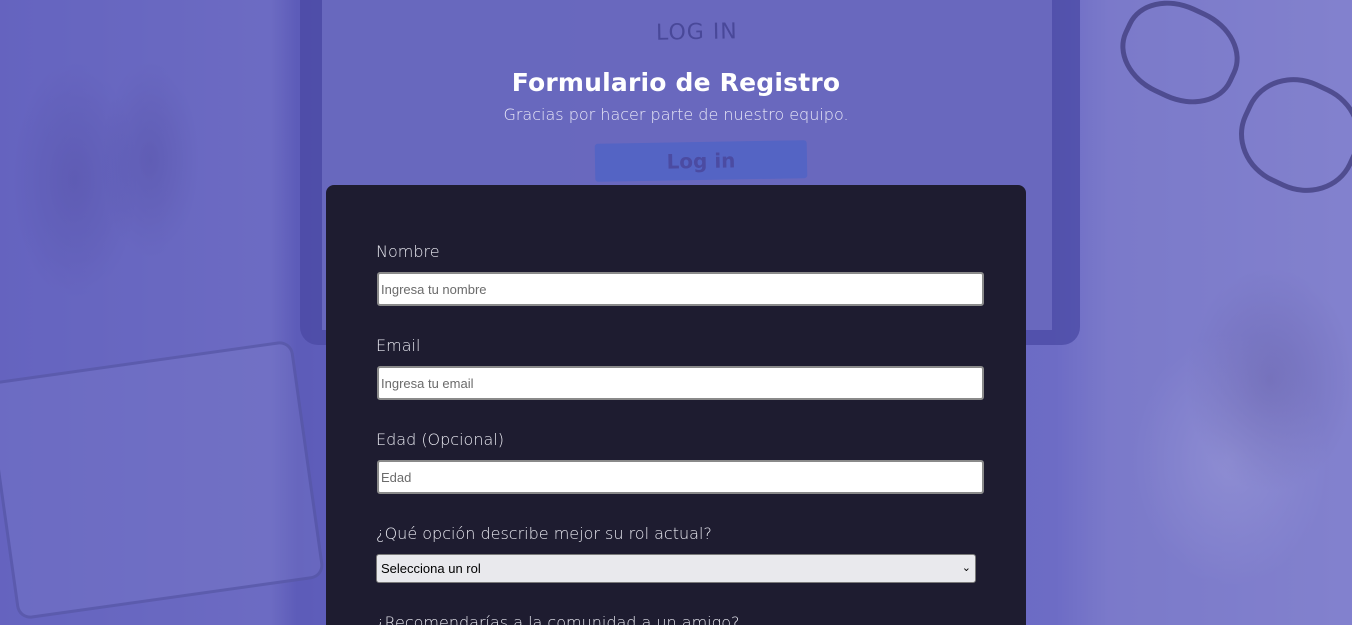  Describe the element at coordinates (431, 568) in the screenshot. I see `role-select-value: Selecciona un rol` at that location.